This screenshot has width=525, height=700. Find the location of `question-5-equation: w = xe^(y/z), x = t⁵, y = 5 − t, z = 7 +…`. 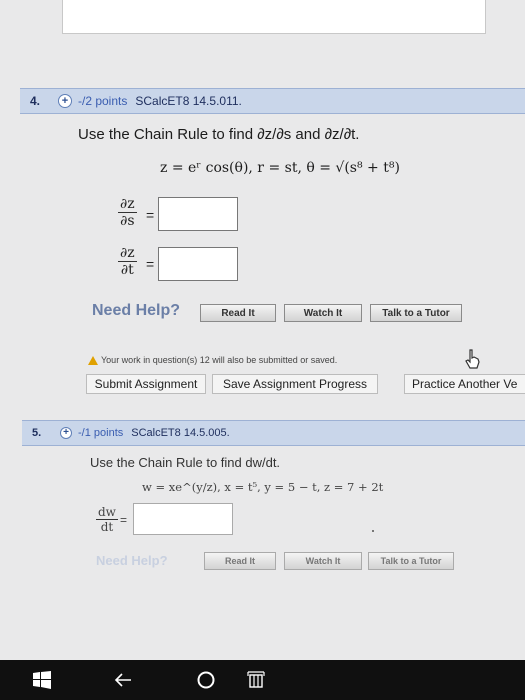

question-5-equation: w = xe^(y/z), x = t⁵, y = 5 − t, z = 7 +… is located at coordinates (263, 487).